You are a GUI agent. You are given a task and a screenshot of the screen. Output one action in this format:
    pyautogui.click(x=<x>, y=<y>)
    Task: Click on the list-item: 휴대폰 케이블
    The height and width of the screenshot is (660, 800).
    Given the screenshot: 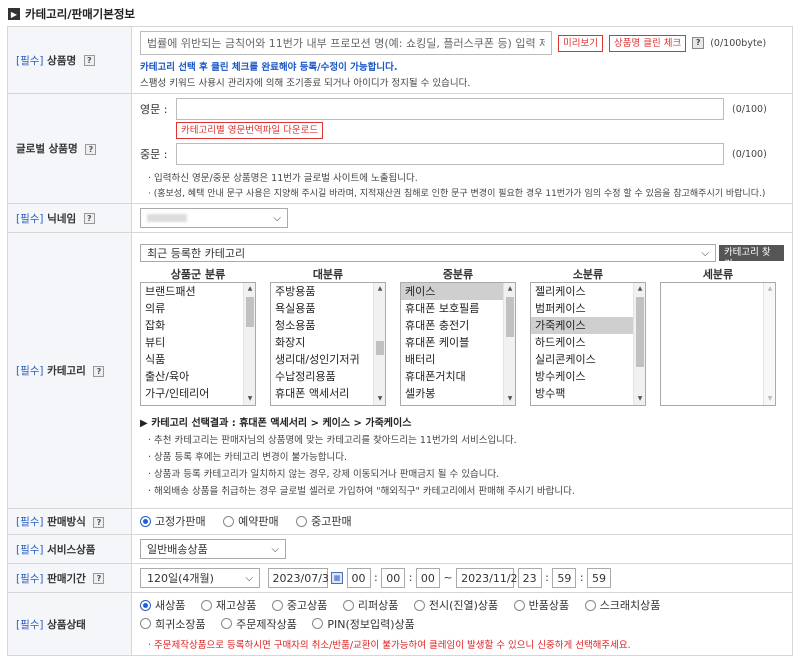 What is the action you would take?
    pyautogui.click(x=458, y=342)
    